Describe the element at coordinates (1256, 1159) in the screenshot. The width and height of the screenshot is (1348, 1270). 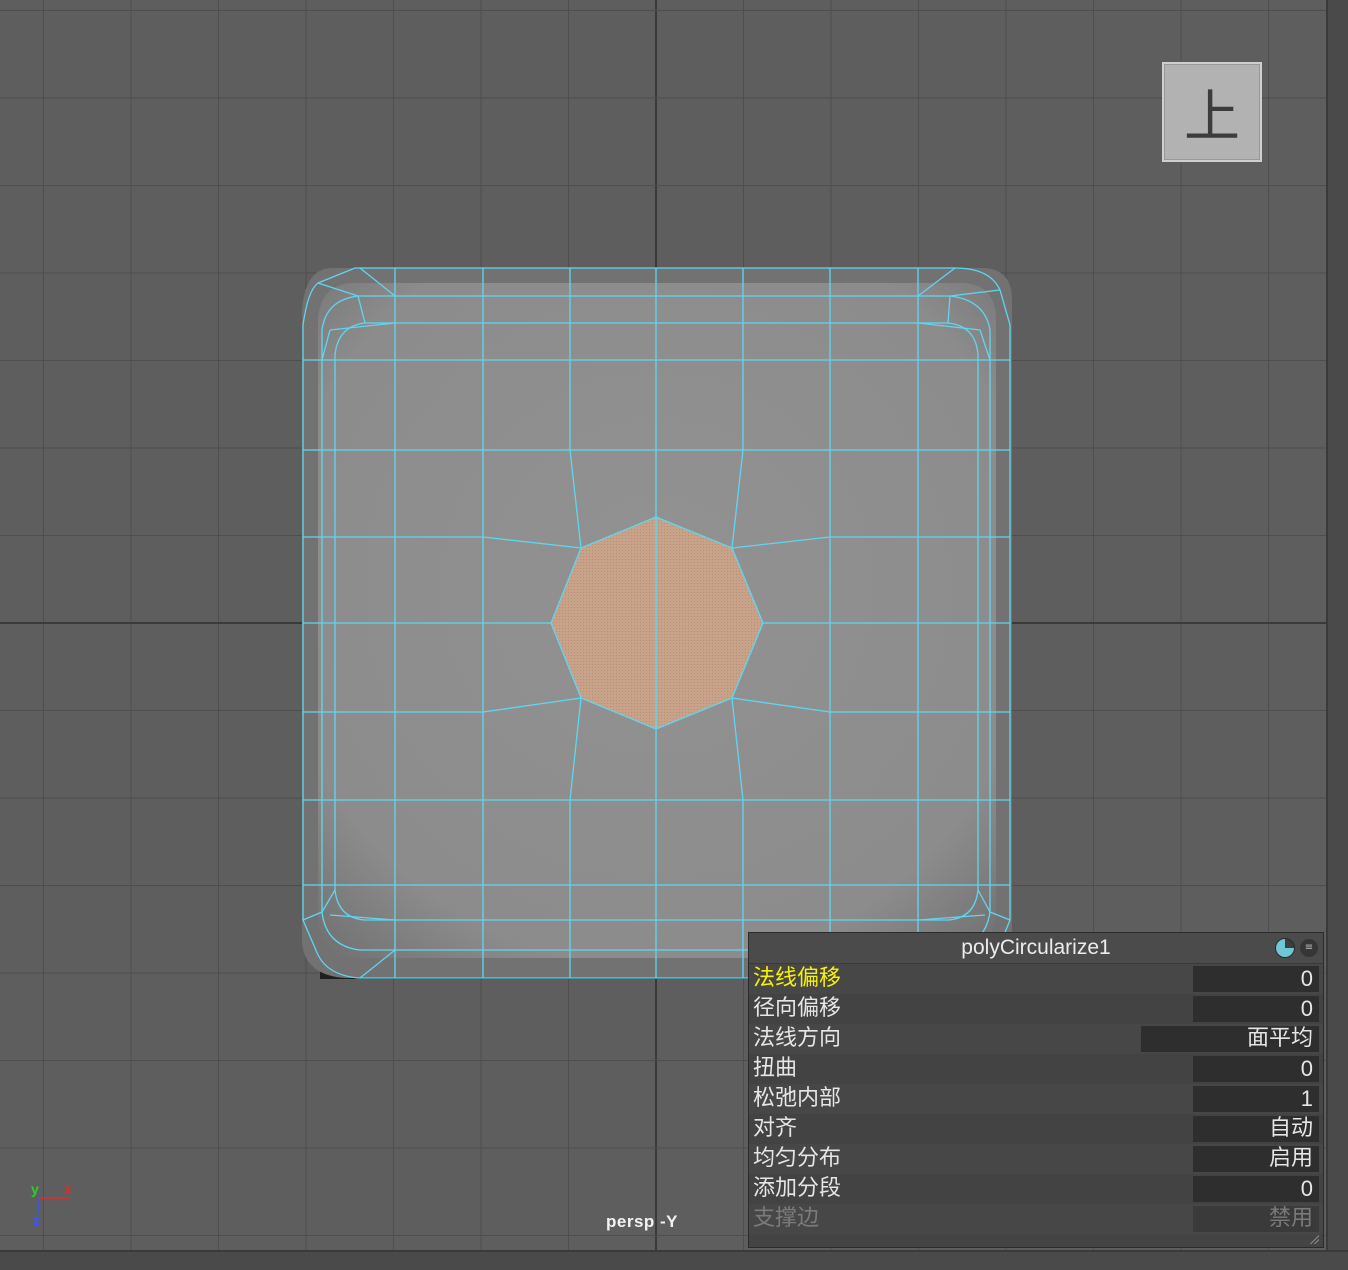
I see `attribute-value-dropdown: 启用` at that location.